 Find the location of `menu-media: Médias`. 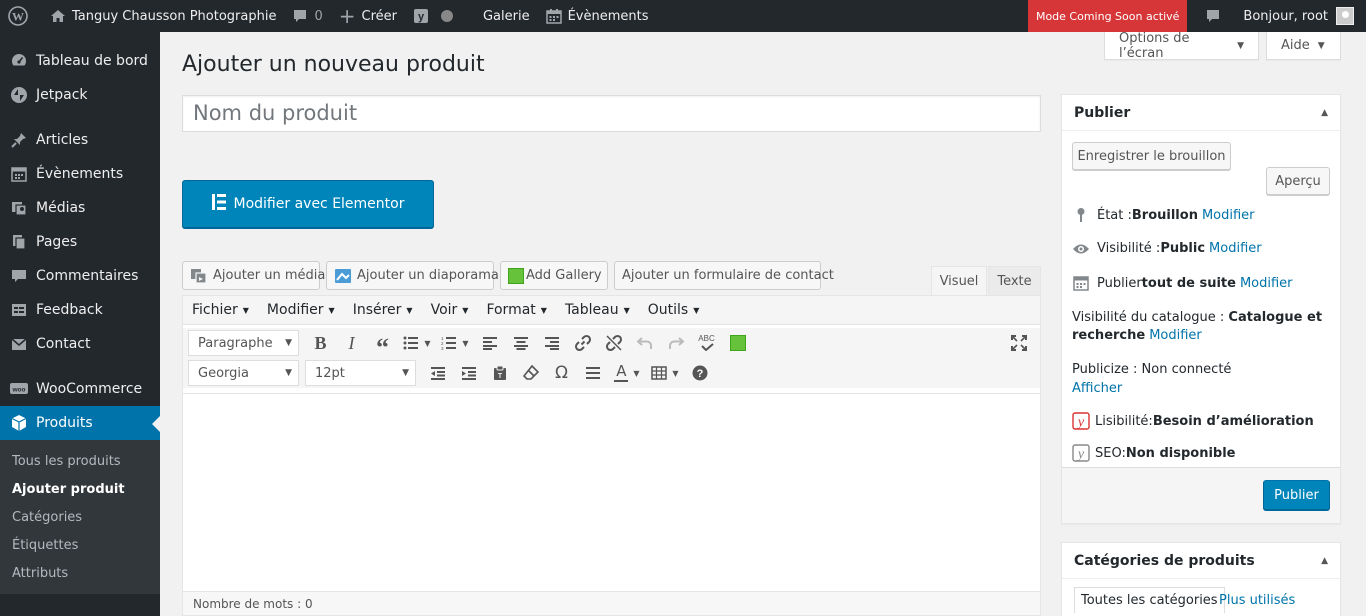

menu-media: Médias is located at coordinates (80, 208).